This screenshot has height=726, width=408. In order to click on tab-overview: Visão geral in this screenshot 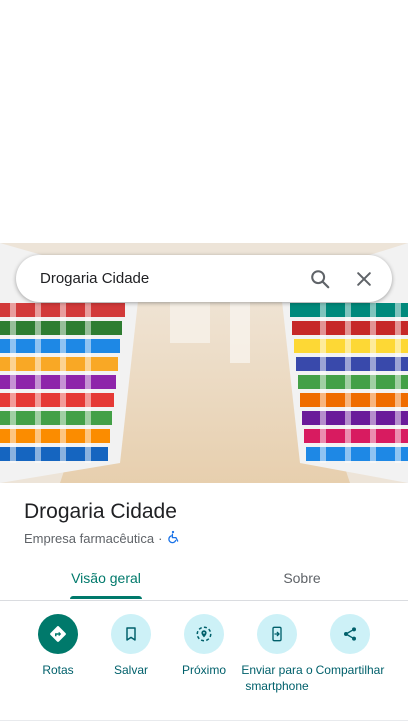, I will do `click(106, 578)`.